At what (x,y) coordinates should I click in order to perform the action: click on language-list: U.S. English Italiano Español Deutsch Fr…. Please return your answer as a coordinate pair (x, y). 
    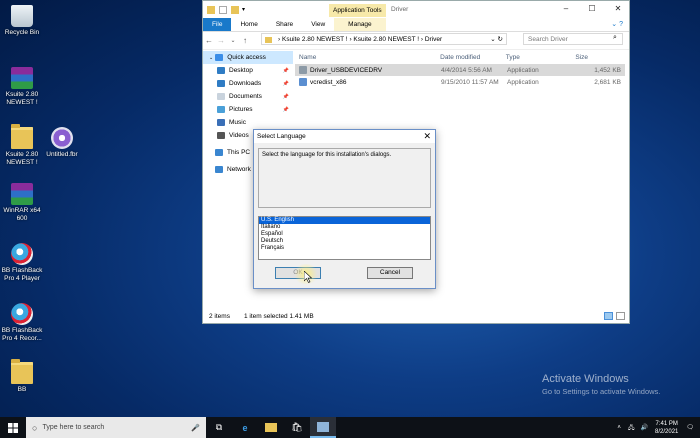
    Looking at the image, I should click on (344, 238).